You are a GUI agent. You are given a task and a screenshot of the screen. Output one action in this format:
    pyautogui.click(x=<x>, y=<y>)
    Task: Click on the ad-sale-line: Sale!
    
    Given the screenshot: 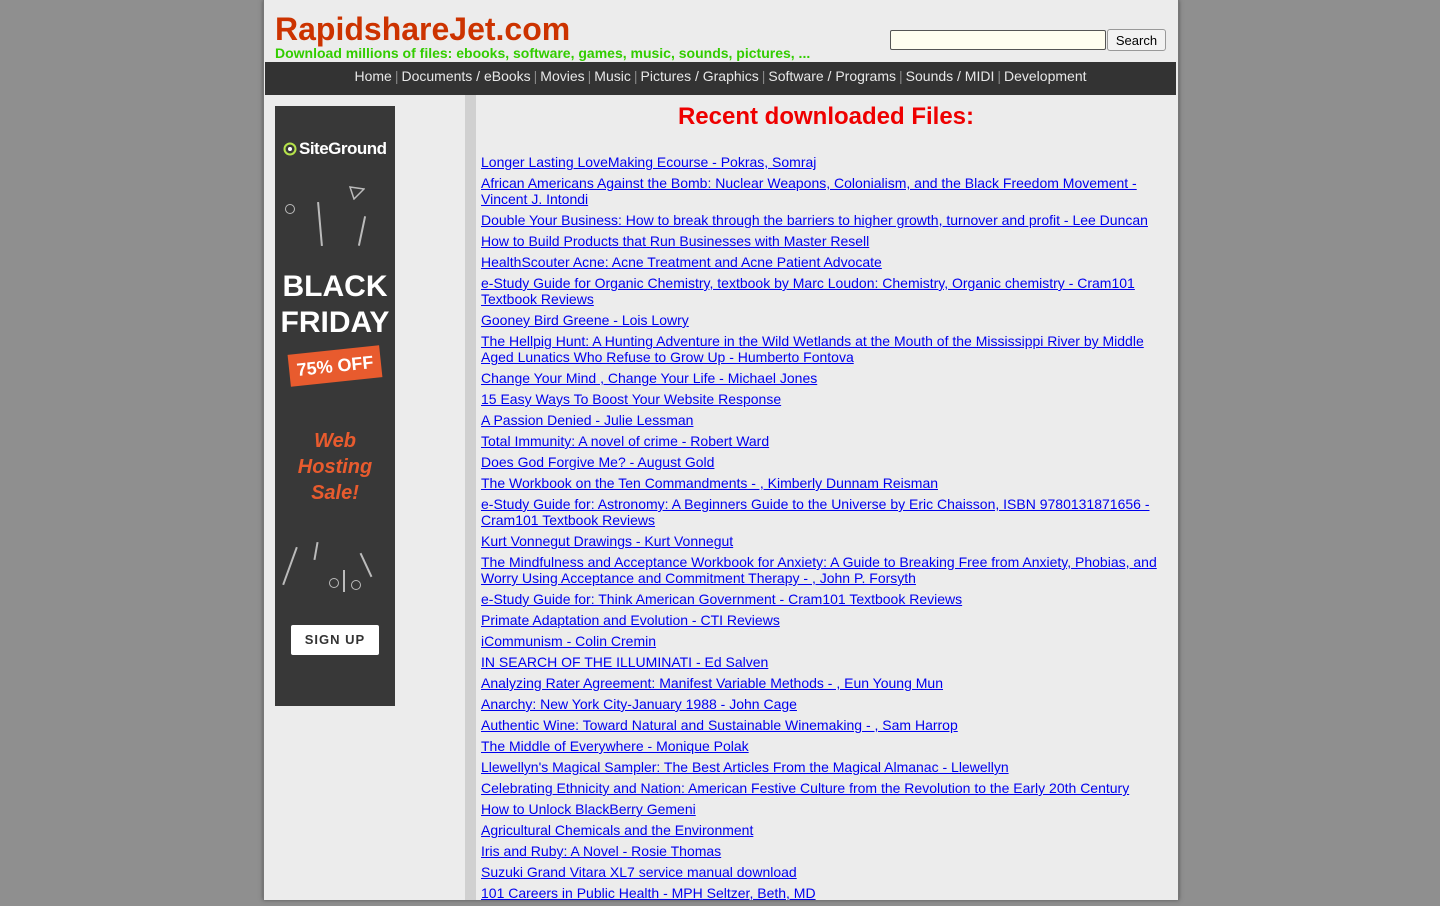 What is the action you would take?
    pyautogui.click(x=335, y=493)
    